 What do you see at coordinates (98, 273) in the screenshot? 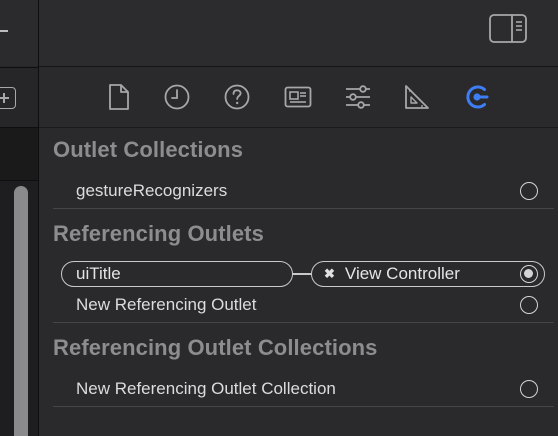
I see `connection-source-label: uiTitle` at bounding box center [98, 273].